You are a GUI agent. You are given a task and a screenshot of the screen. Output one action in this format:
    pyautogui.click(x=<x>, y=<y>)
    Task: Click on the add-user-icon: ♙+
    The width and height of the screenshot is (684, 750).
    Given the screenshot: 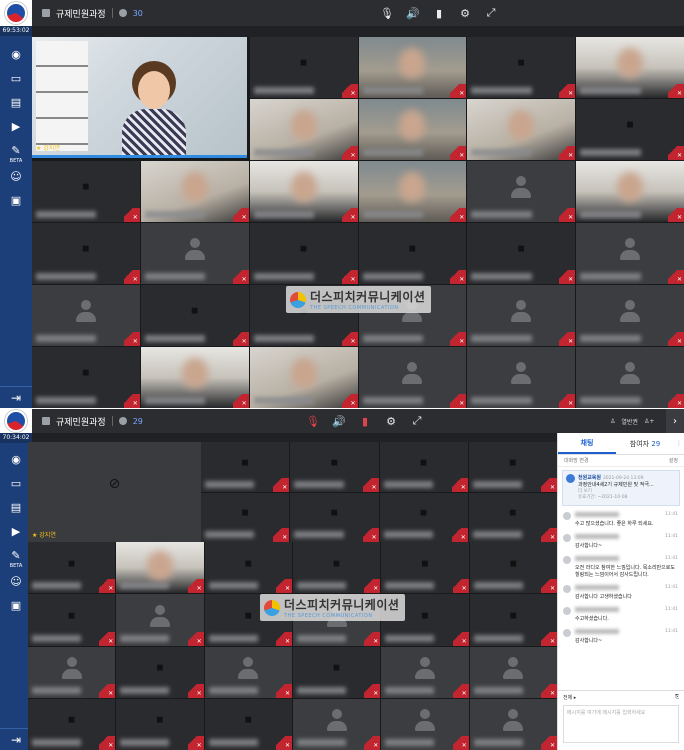 What is the action you would take?
    pyautogui.click(x=649, y=421)
    